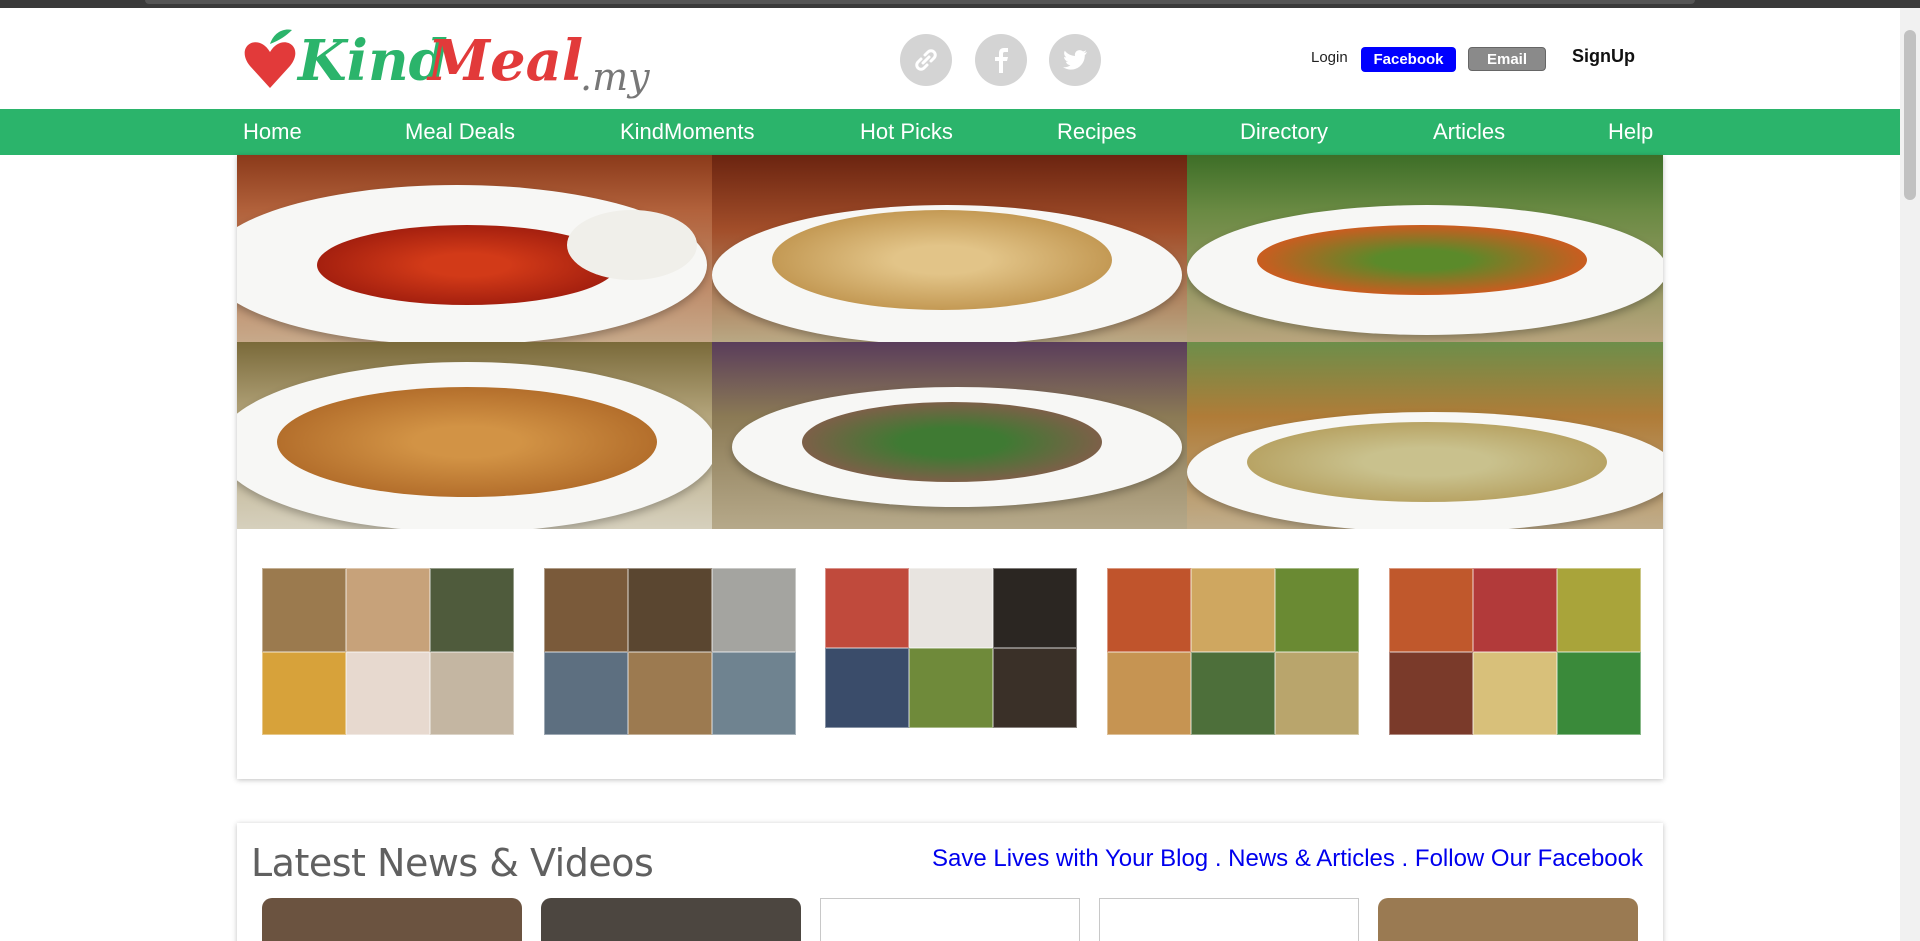 This screenshot has height=941, width=1920. Describe the element at coordinates (452, 863) in the screenshot. I see `news-section-title: Latest News & Videos` at that location.